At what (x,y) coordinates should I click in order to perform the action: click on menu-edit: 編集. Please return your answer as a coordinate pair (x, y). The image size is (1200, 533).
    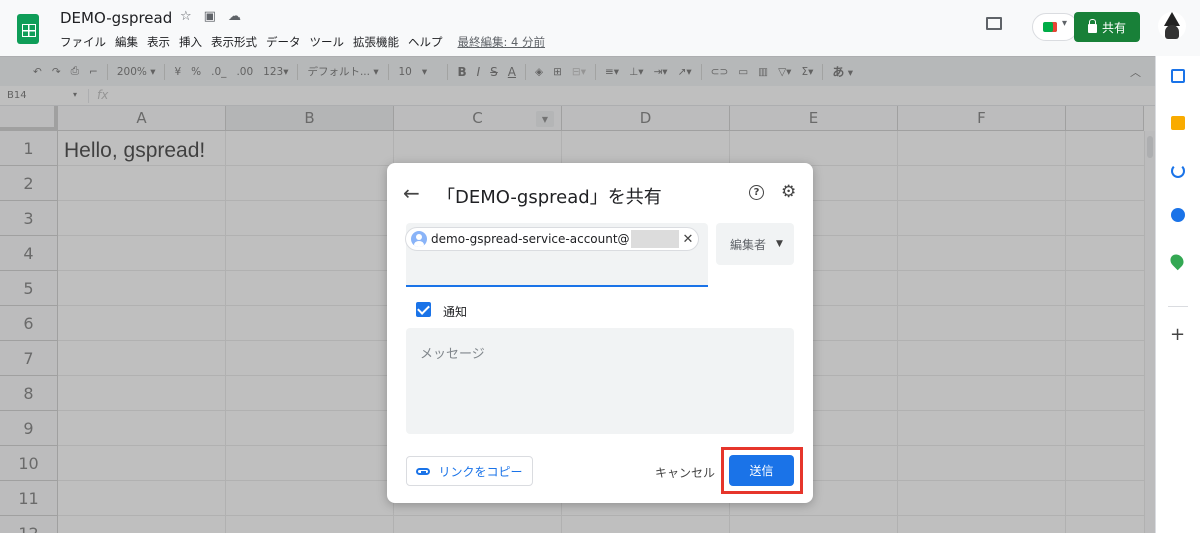
    Looking at the image, I should click on (126, 42).